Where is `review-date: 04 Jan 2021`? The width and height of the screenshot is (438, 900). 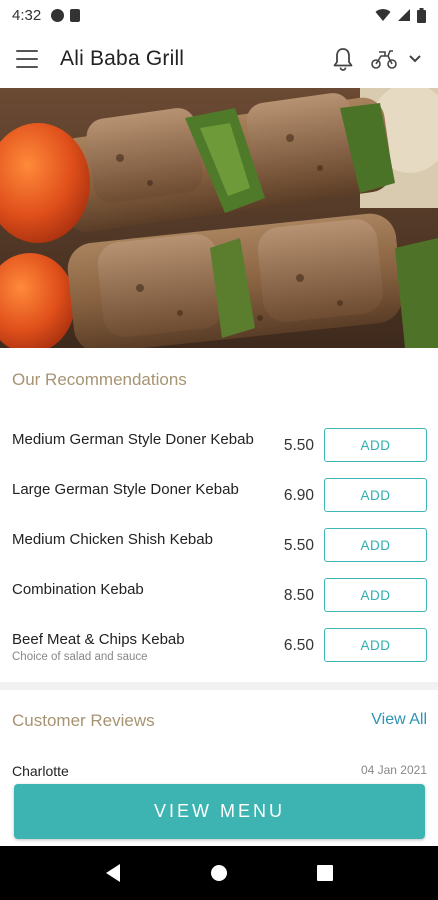 review-date: 04 Jan 2021 is located at coordinates (393, 770).